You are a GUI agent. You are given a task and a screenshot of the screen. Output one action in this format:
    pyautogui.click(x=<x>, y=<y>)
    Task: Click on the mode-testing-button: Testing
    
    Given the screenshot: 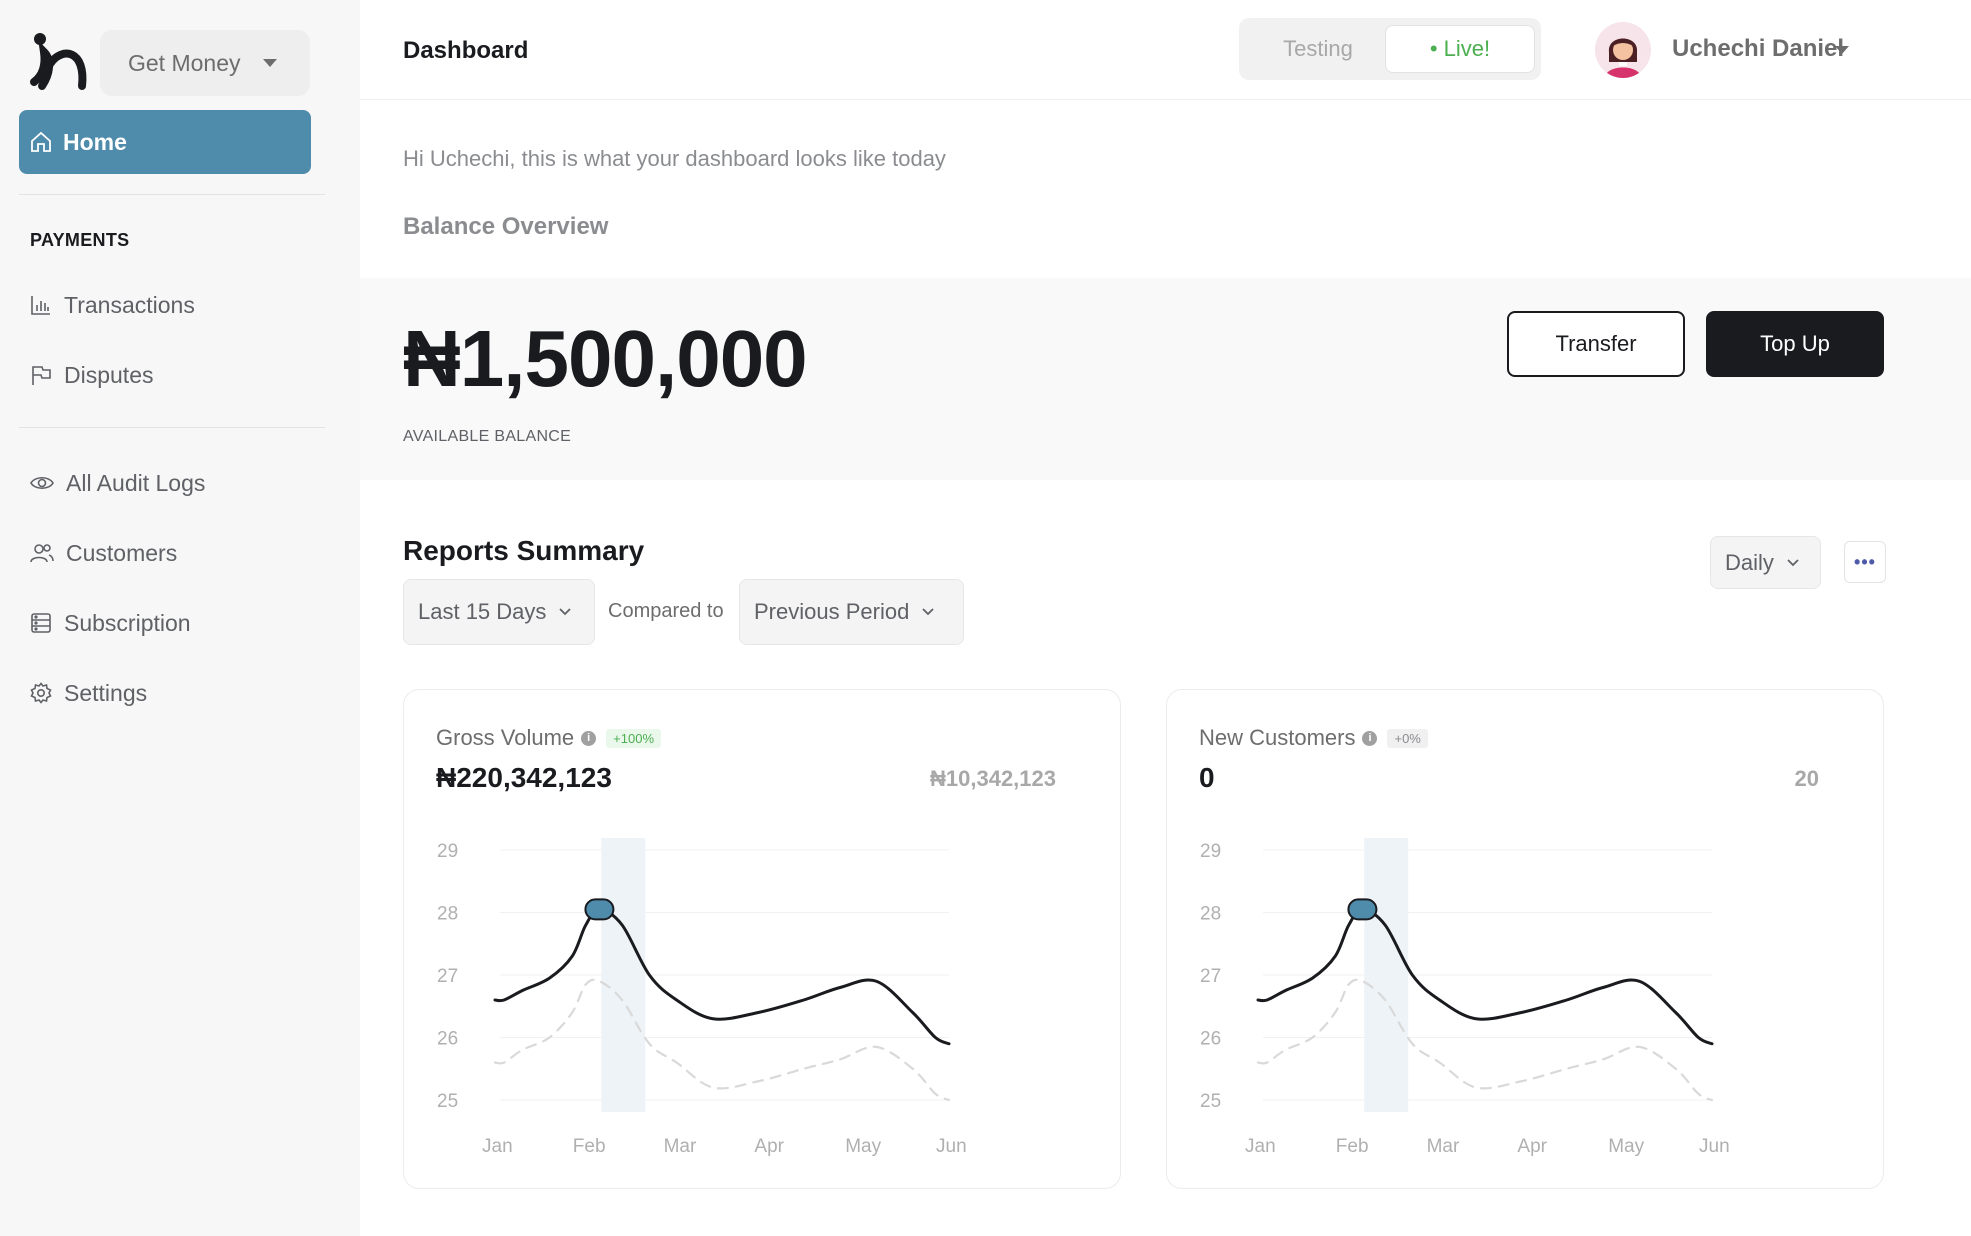 What is the action you would take?
    pyautogui.click(x=1318, y=49)
    